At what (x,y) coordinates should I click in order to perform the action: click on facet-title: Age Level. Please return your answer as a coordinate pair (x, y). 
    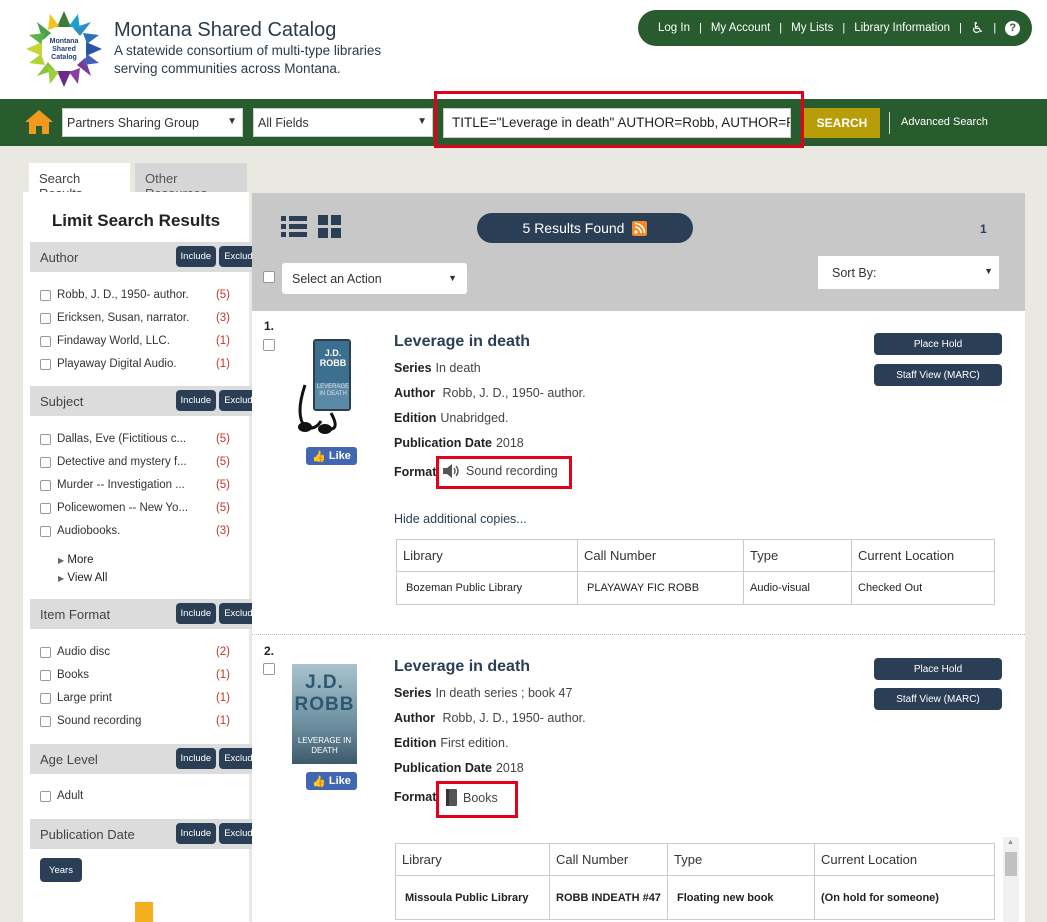
    Looking at the image, I should click on (69, 759).